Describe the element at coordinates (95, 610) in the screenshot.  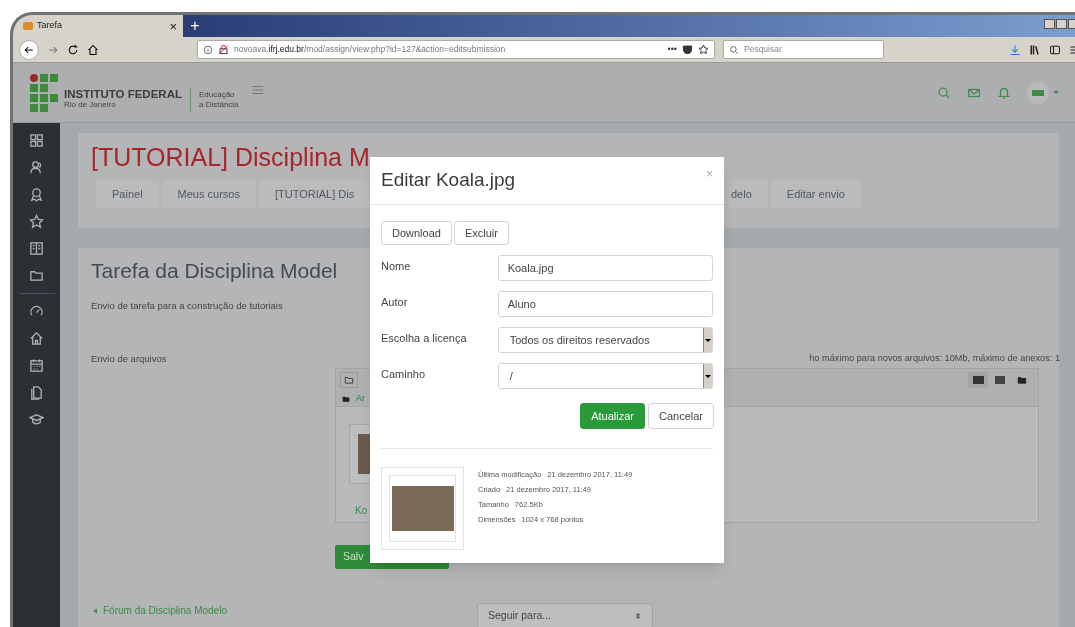
I see `left-triangle-icon` at that location.